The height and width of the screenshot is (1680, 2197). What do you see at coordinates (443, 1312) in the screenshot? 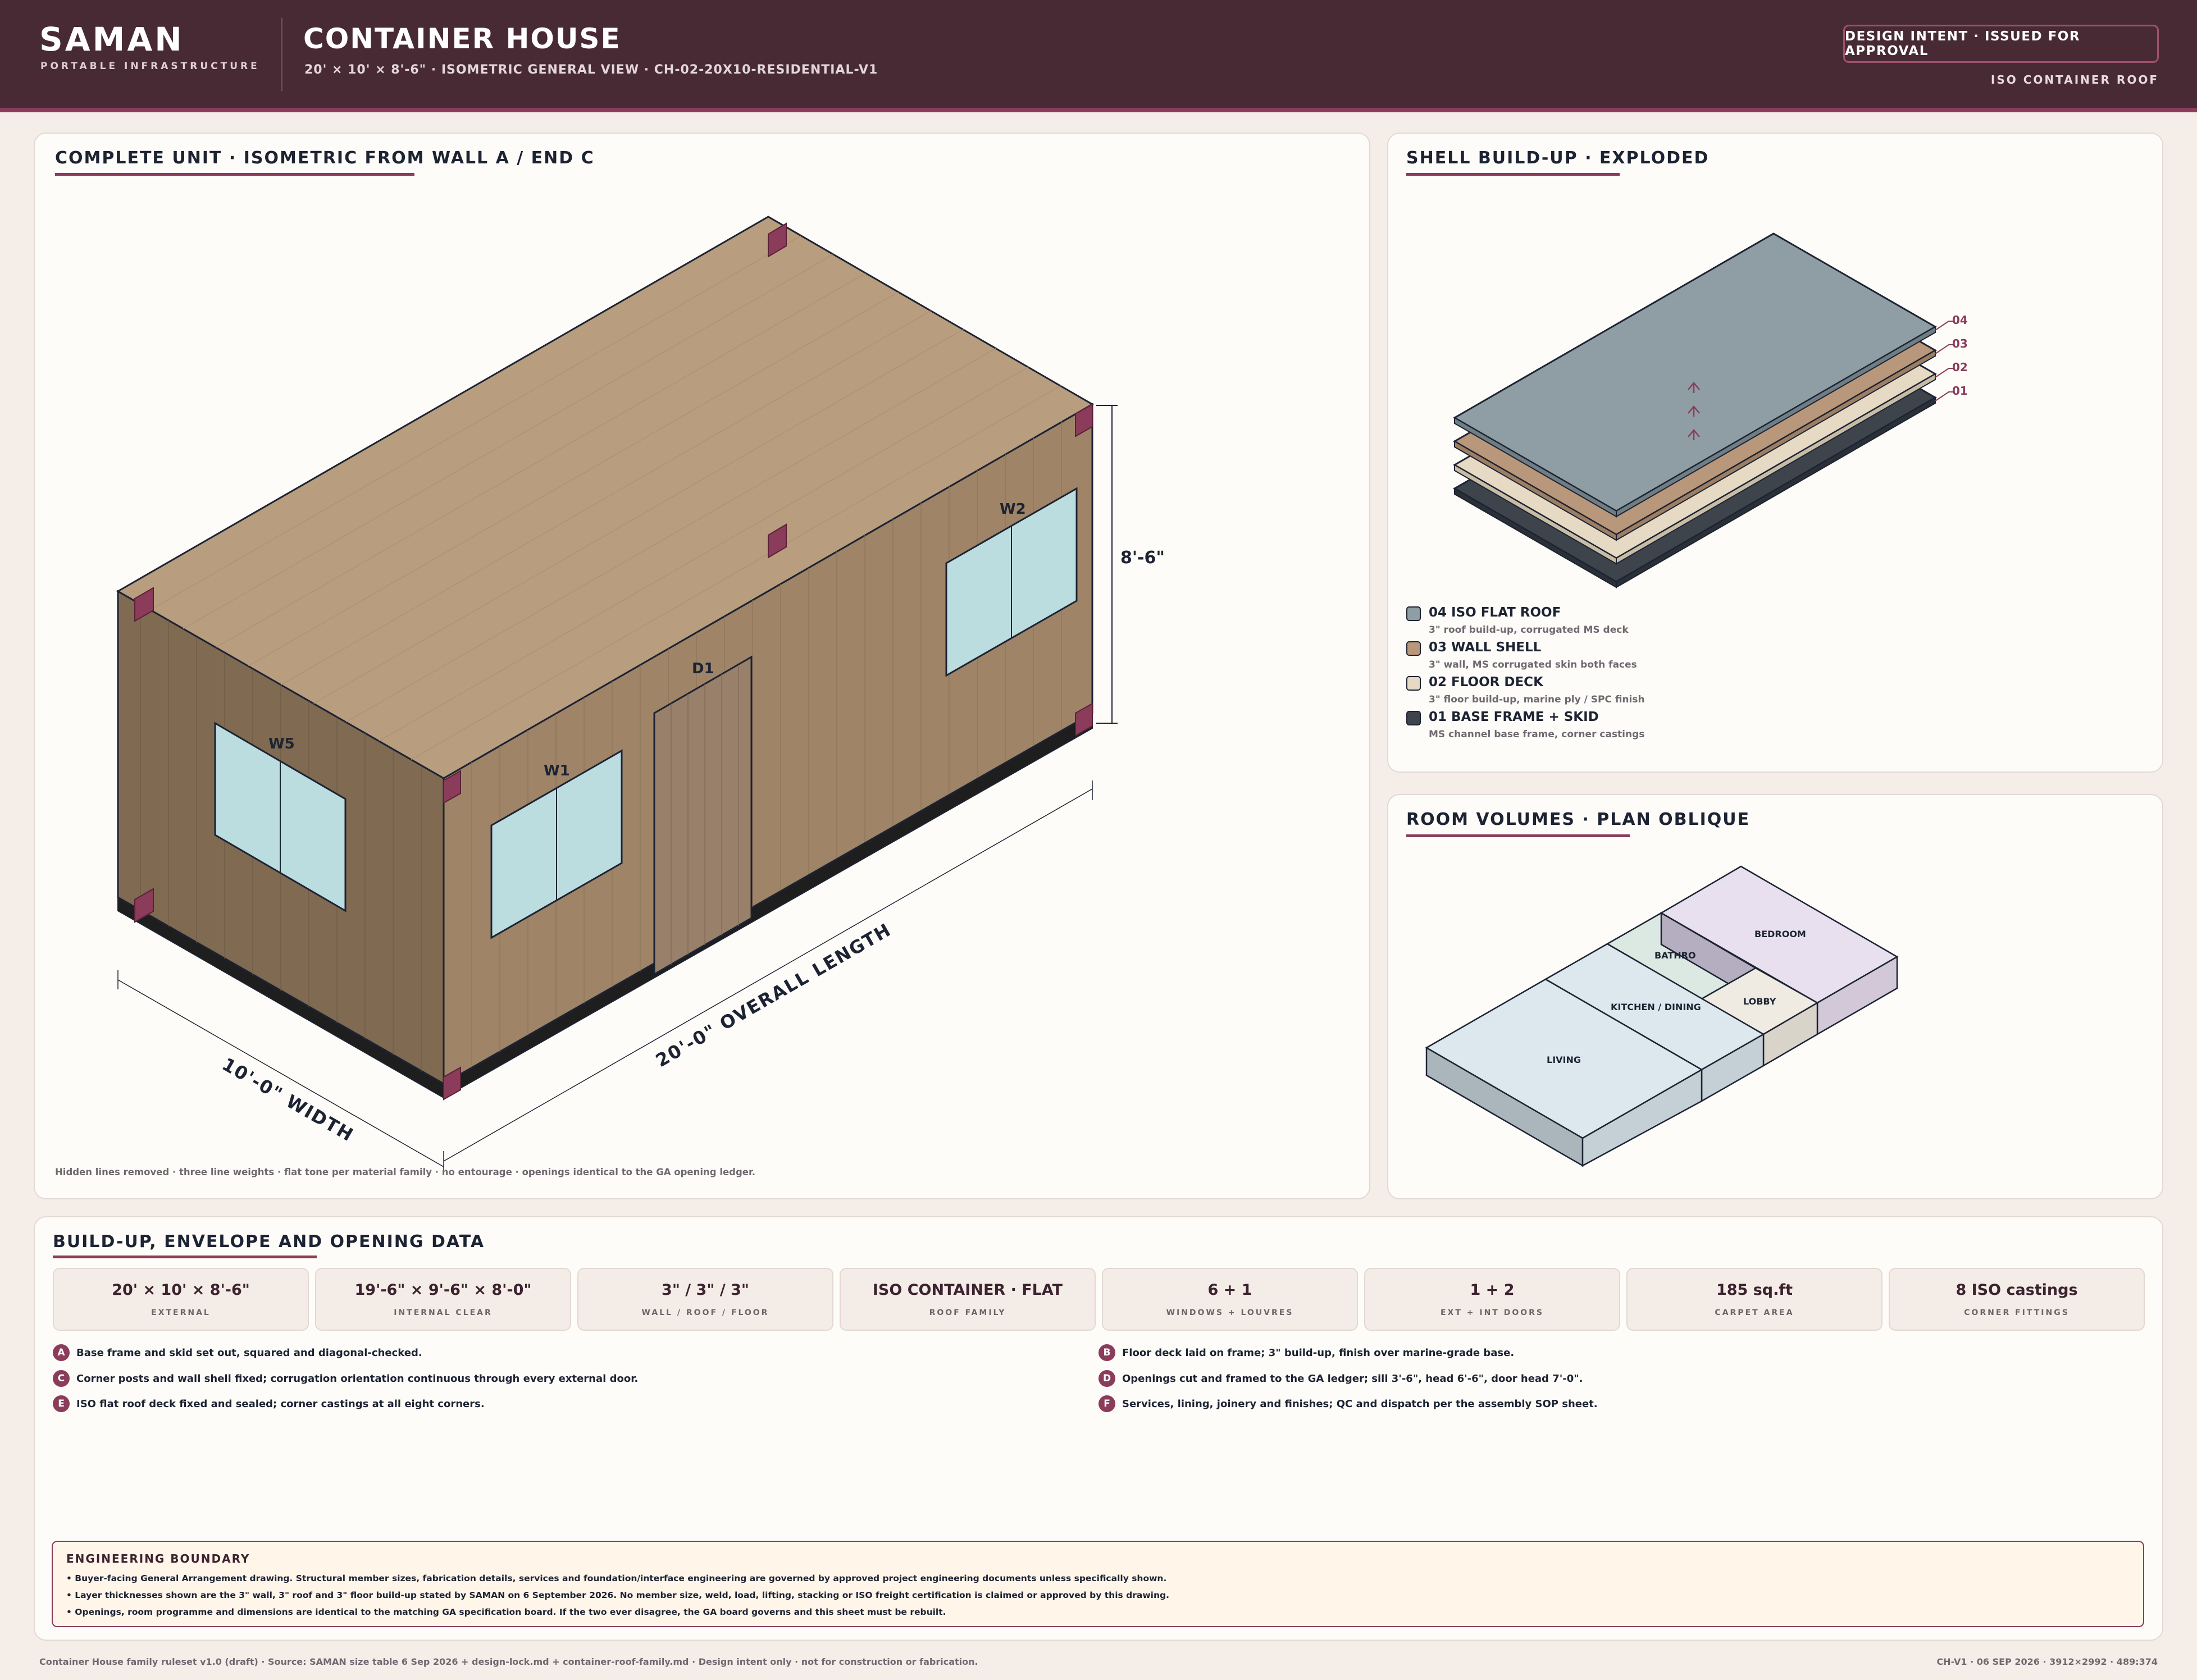
I see `spec-card-label: INTERNAL CLEAR` at bounding box center [443, 1312].